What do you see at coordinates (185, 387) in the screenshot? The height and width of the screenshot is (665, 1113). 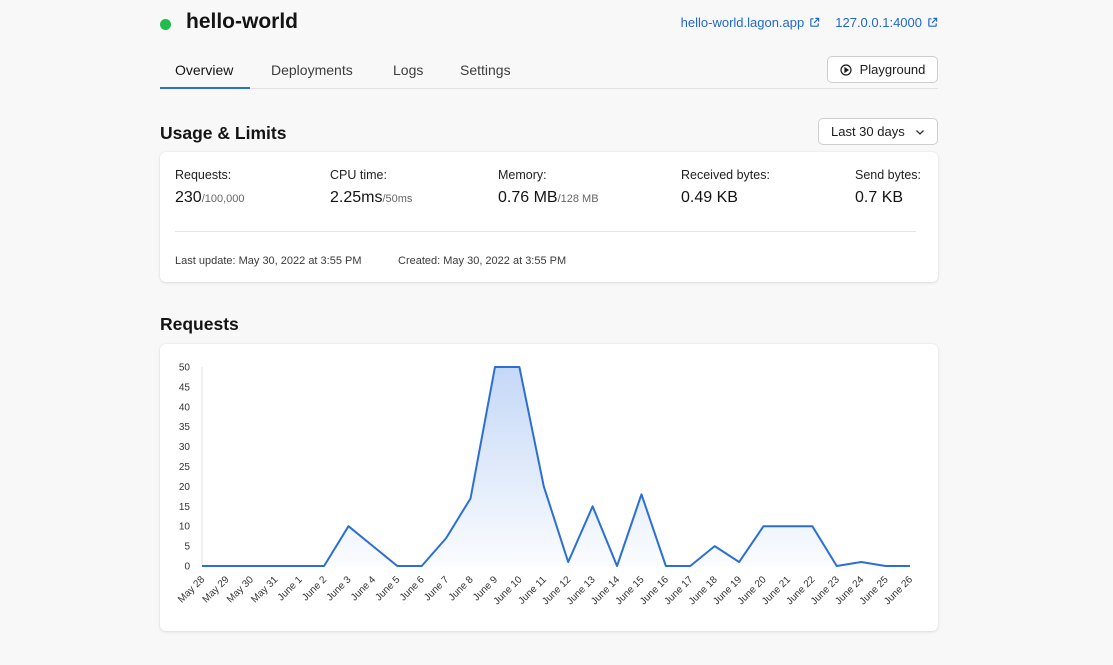 I see `y-tick-label: 45` at bounding box center [185, 387].